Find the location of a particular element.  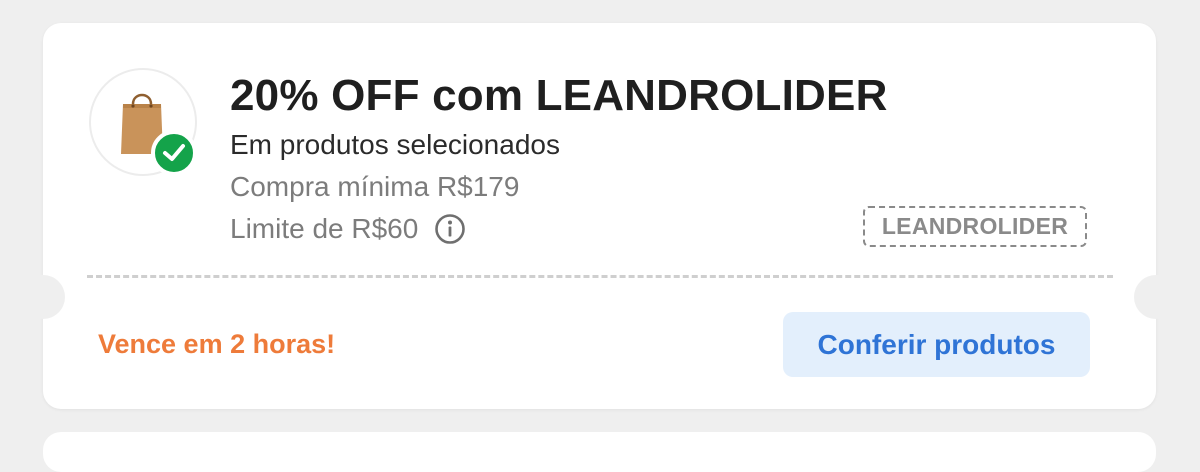

limit-row: Limite de R$60 is located at coordinates (348, 229).